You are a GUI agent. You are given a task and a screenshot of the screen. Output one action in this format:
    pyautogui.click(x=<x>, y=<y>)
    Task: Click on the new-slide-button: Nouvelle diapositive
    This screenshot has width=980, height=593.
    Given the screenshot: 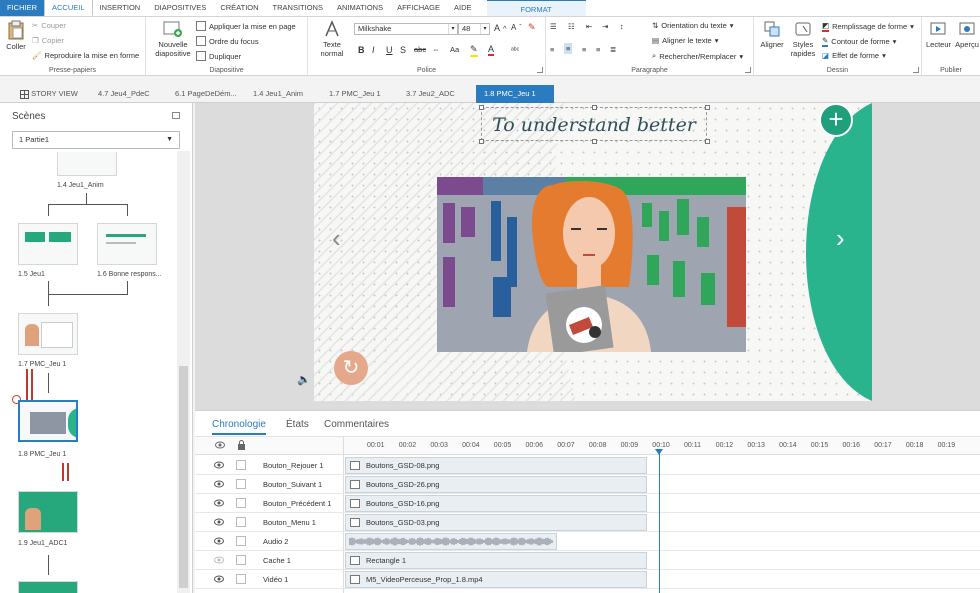 What is the action you would take?
    pyautogui.click(x=173, y=39)
    